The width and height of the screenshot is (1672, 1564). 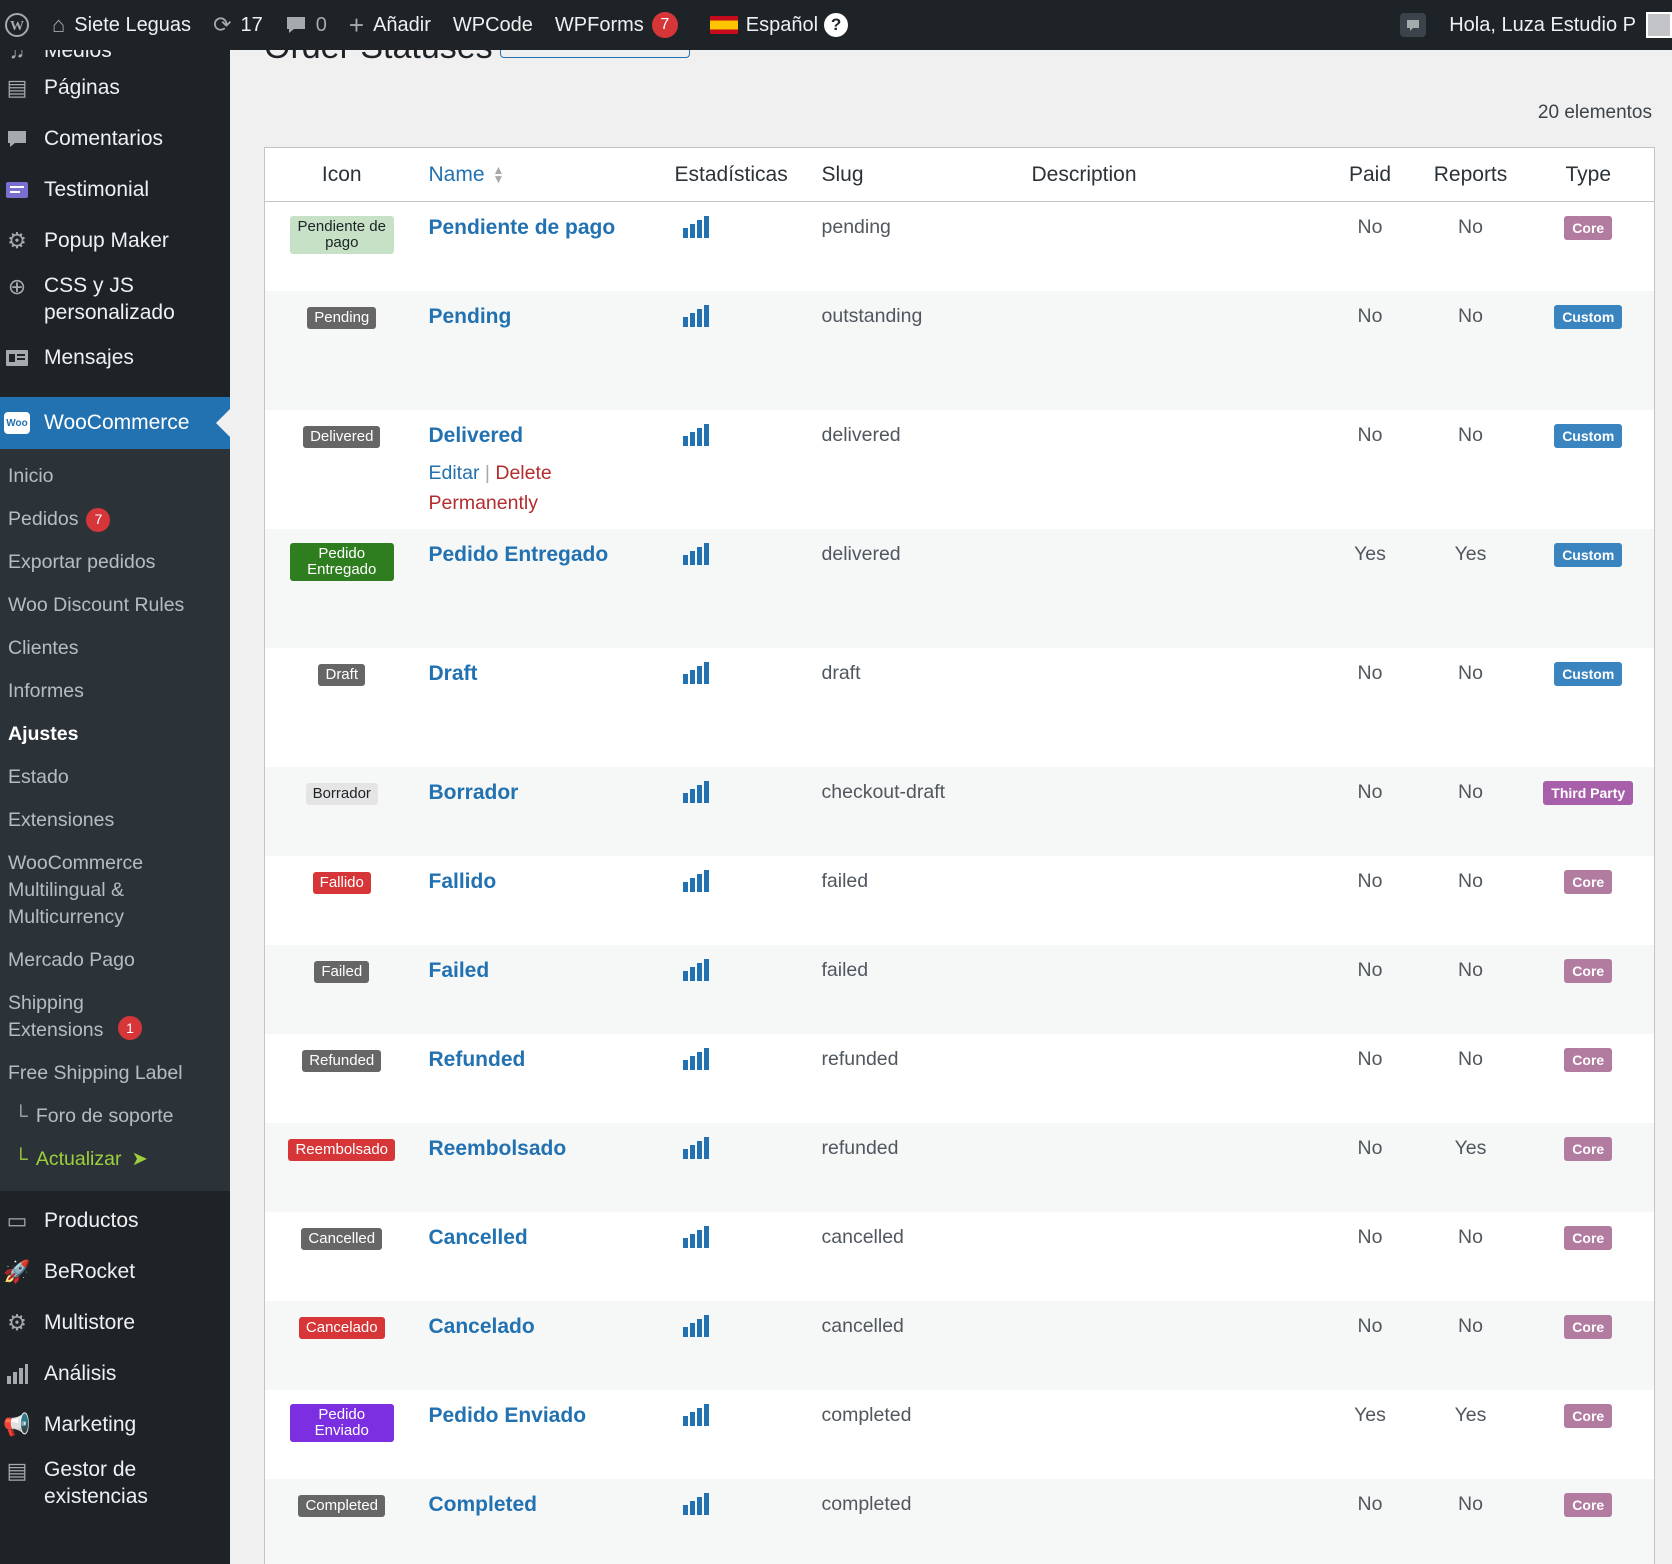 What do you see at coordinates (862, 1236) in the screenshot?
I see `slug-cell: cancelled` at bounding box center [862, 1236].